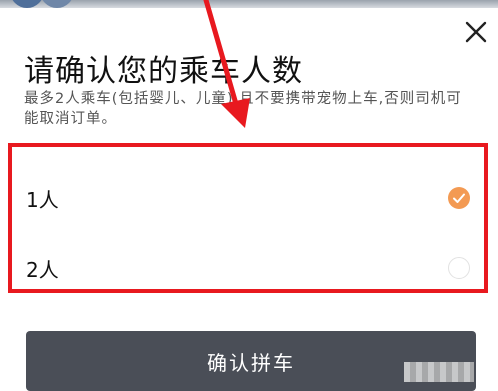 This screenshot has width=498, height=391. Describe the element at coordinates (243, 109) in the screenshot. I see `dialog-description: 最多2人乘车(包括婴儿、儿童),且不要携带宠物上车,否则司机可能取消订单。` at that location.